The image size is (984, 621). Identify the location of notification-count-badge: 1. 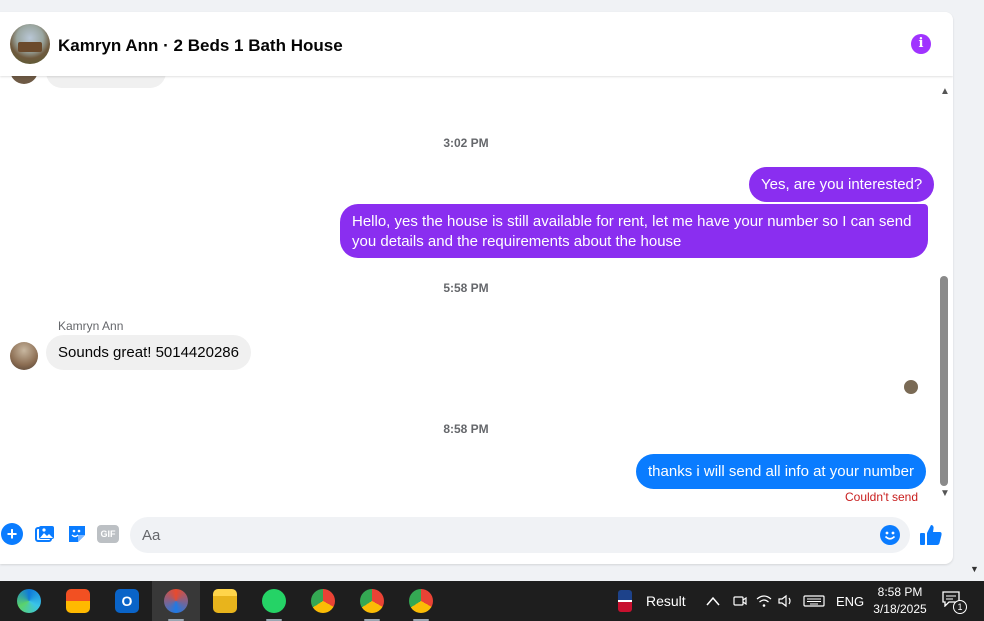
(960, 607).